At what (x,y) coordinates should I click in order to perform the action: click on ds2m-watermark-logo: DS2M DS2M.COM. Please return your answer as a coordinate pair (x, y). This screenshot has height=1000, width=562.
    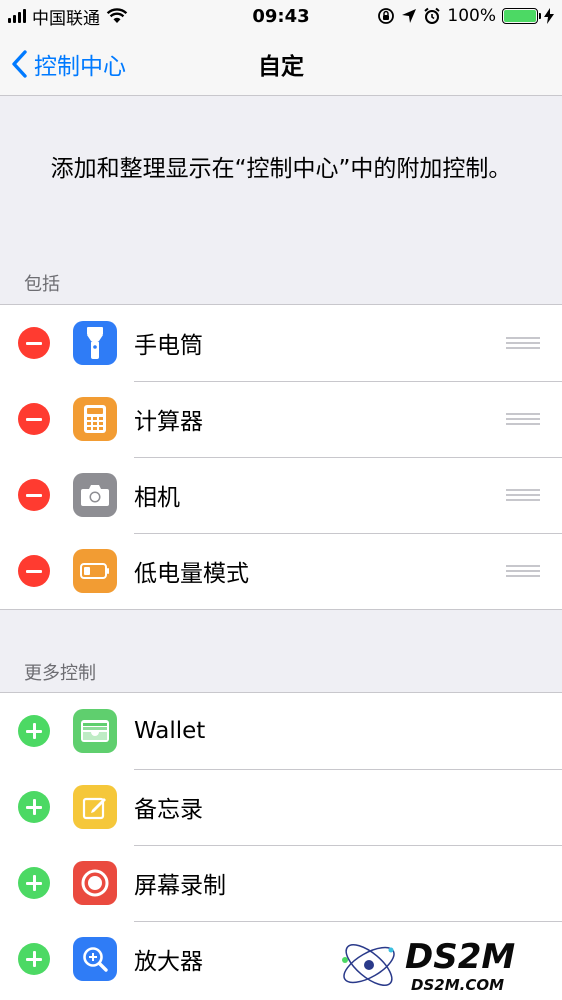
    Looking at the image, I should click on (428, 965).